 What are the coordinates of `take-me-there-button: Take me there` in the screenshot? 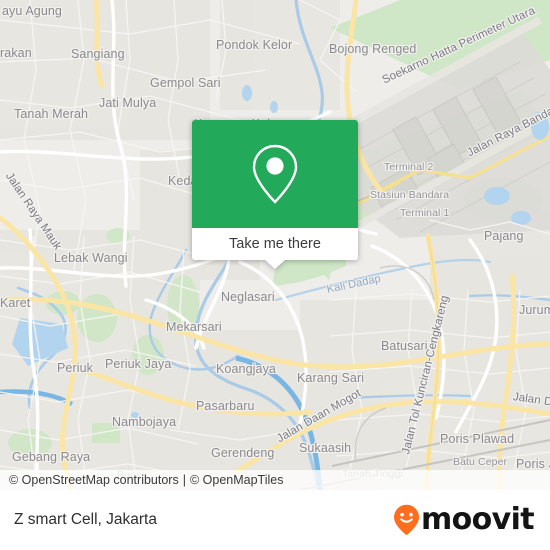 It's located at (275, 244).